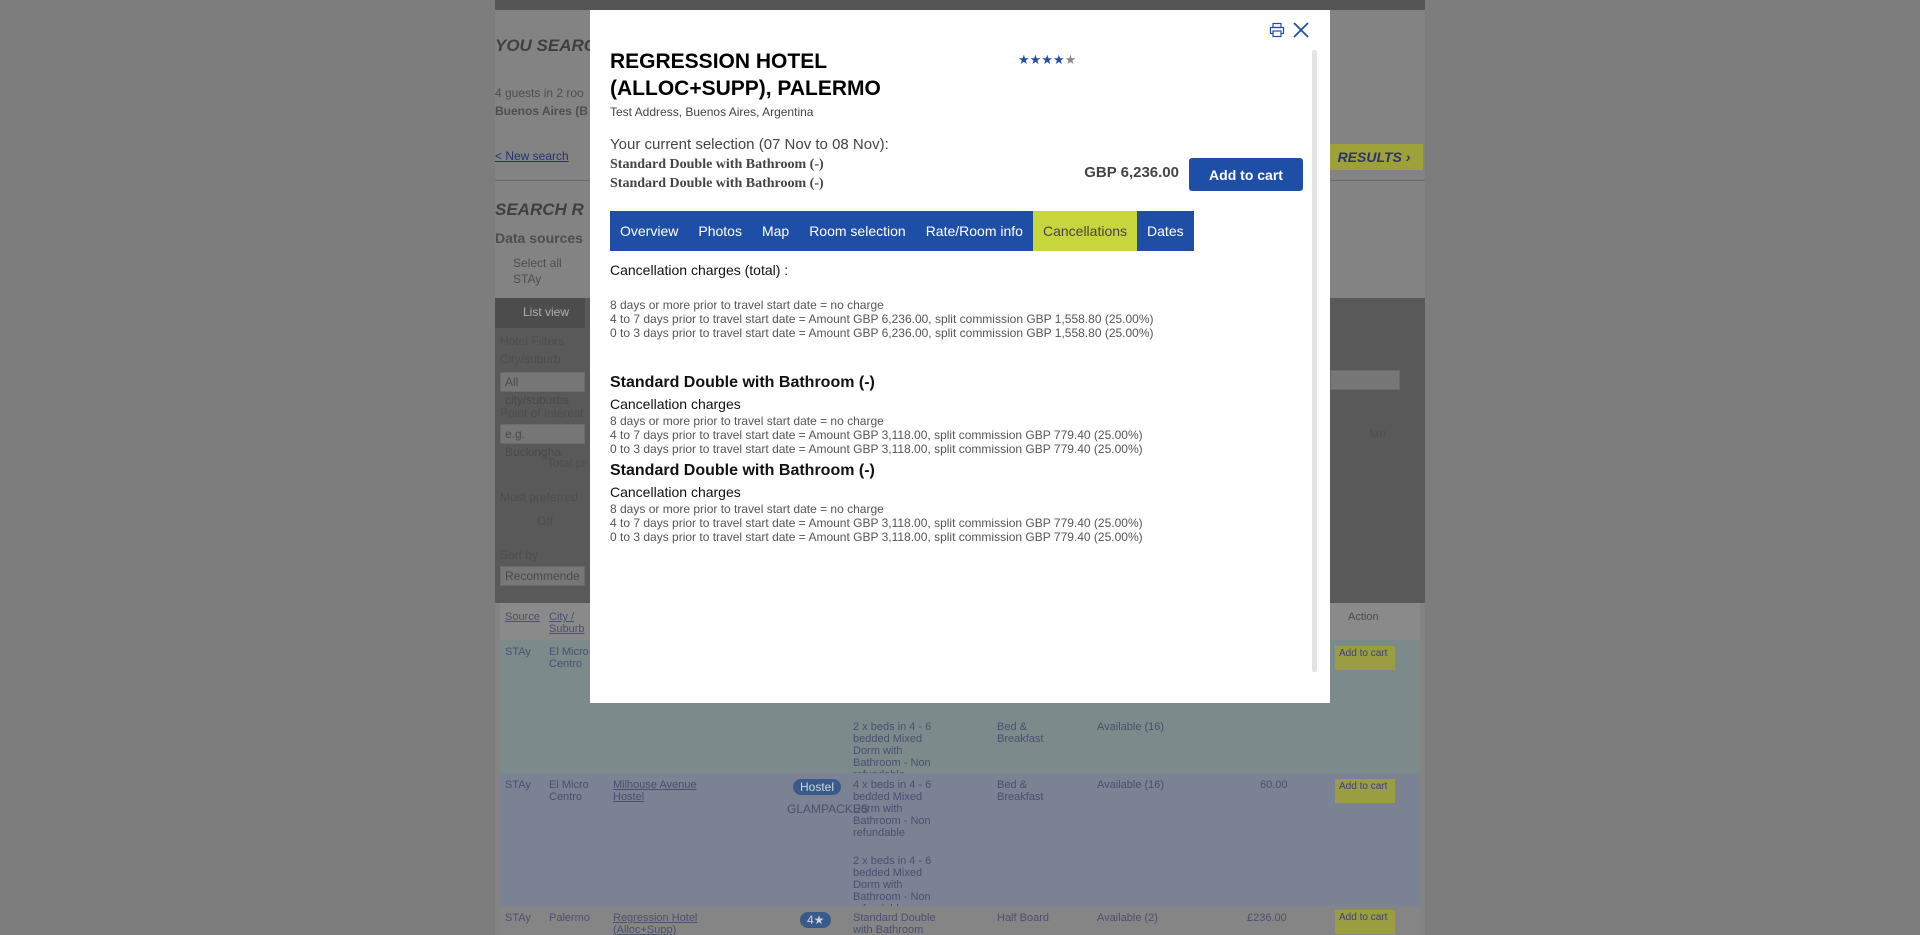  I want to click on most-preferred-toggle: Off, so click(545, 521).